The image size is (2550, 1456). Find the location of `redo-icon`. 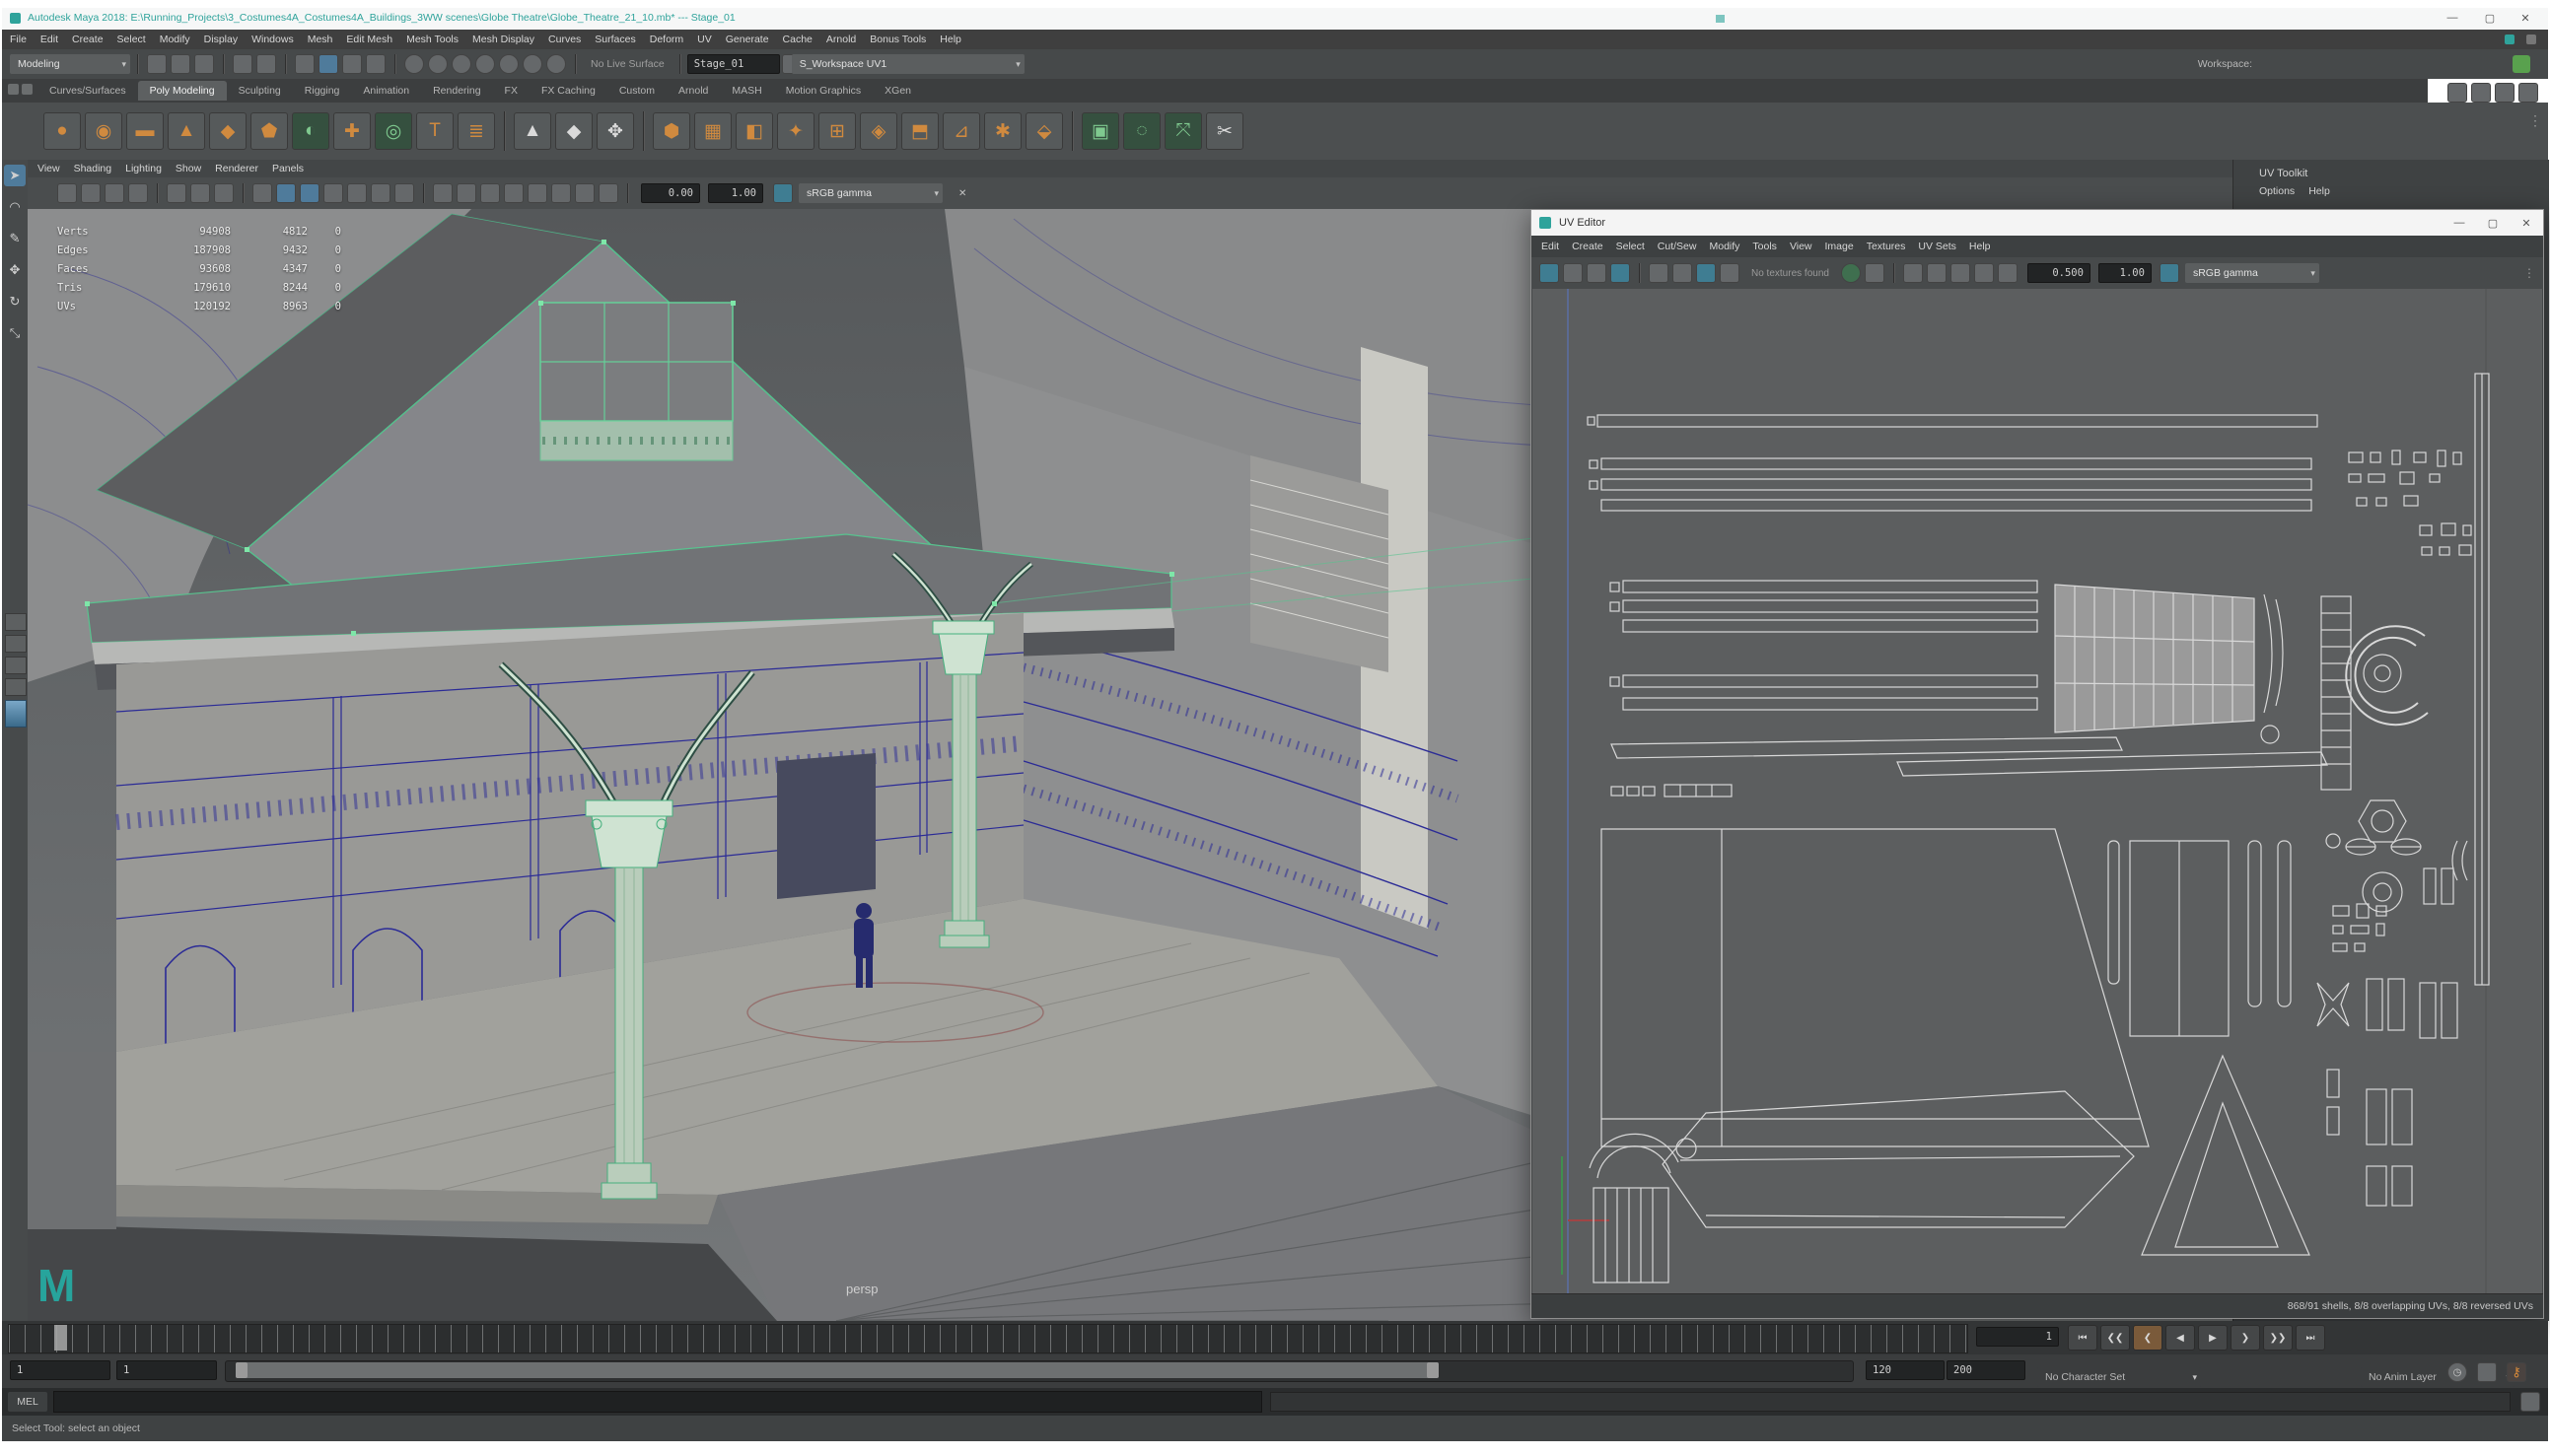

redo-icon is located at coordinates (266, 64).